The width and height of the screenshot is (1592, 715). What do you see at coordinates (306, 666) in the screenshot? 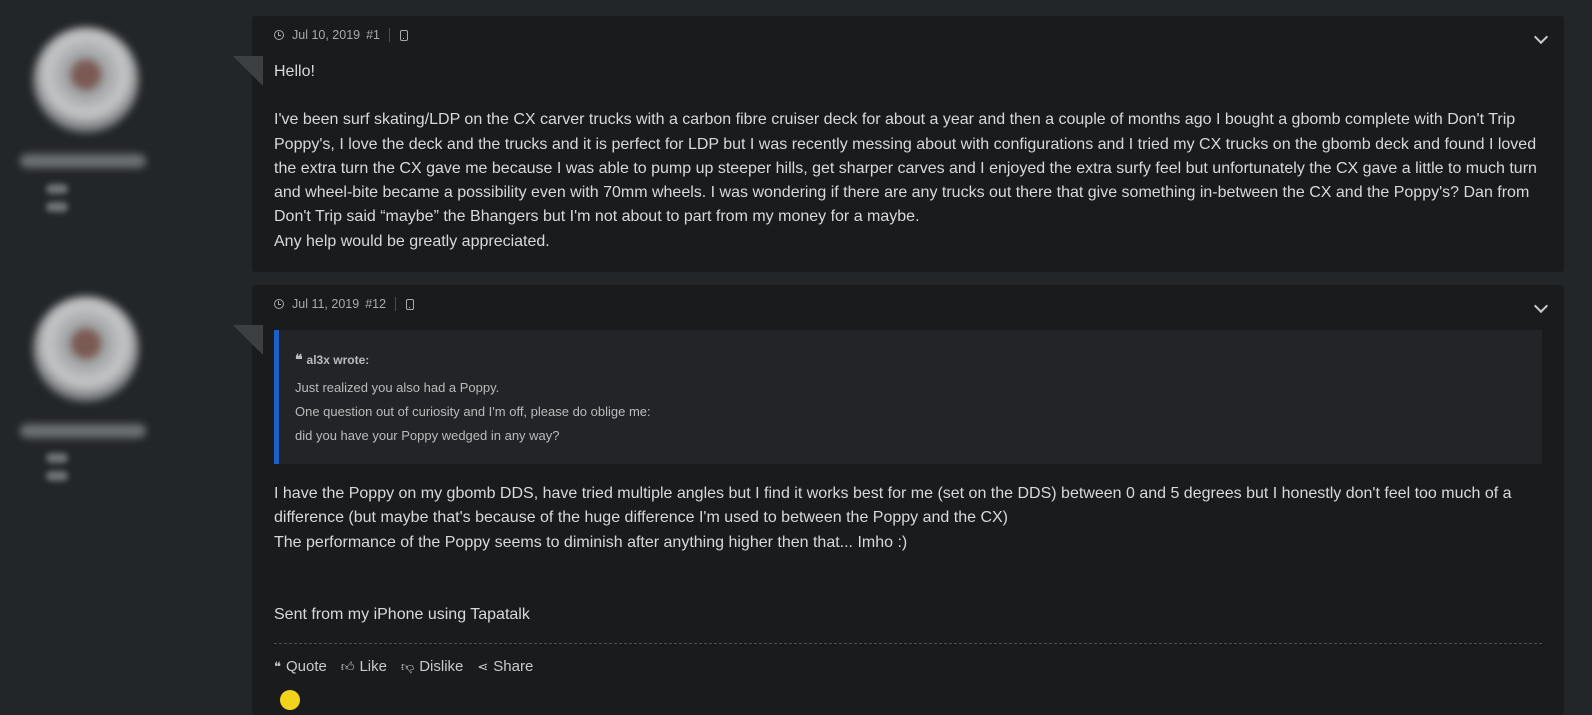
I see `quote-button-label: Quote` at bounding box center [306, 666].